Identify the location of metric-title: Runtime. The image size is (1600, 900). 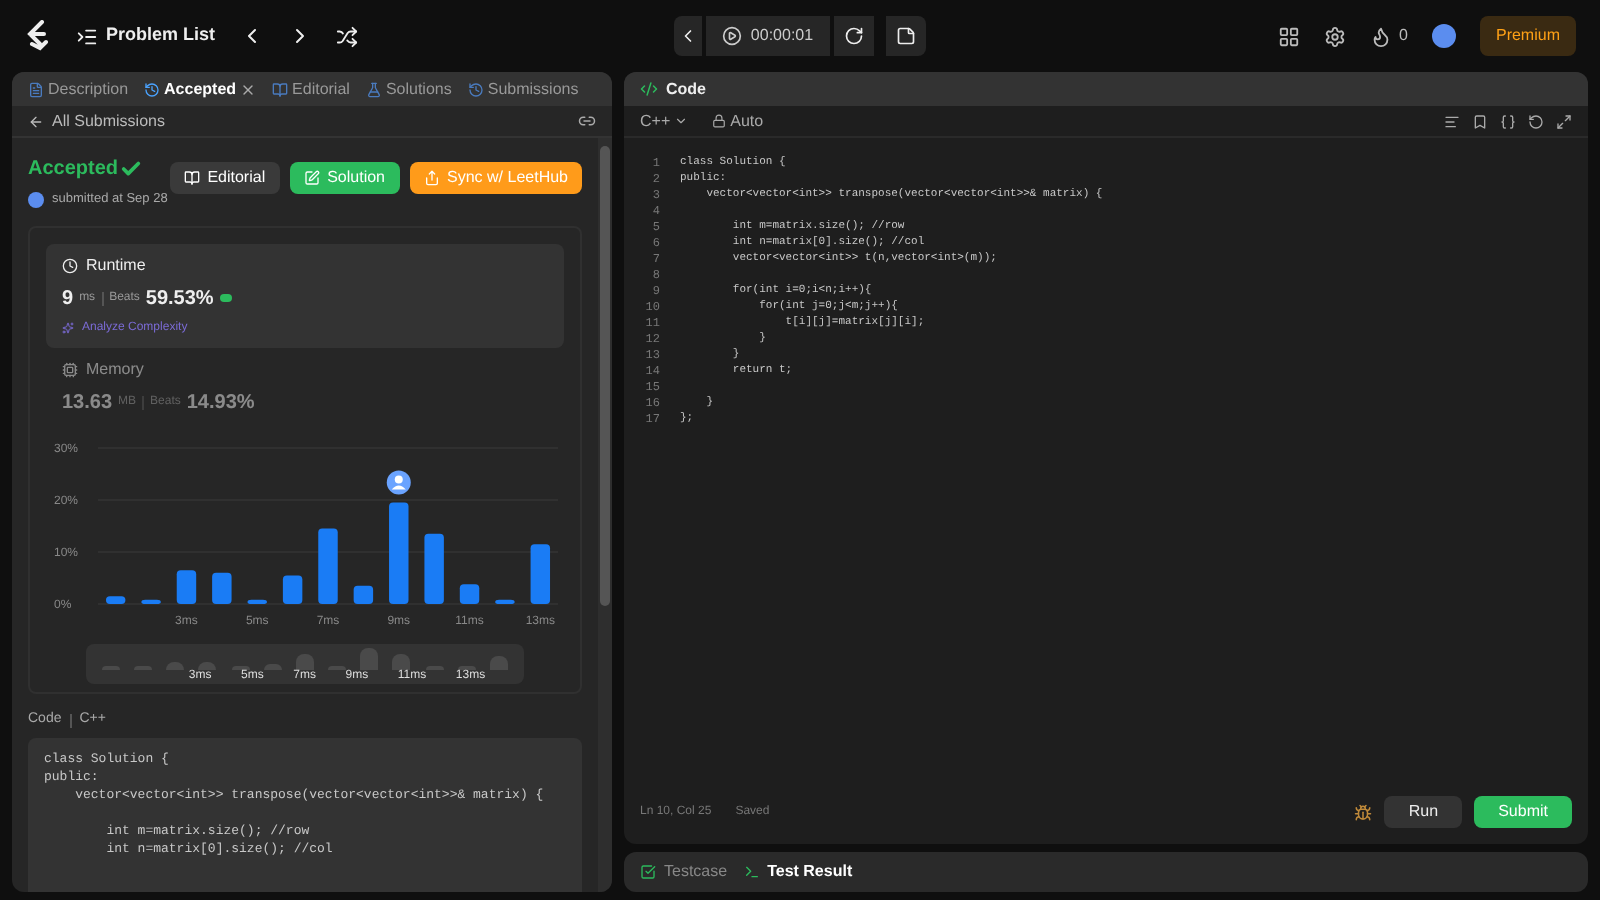
(116, 265).